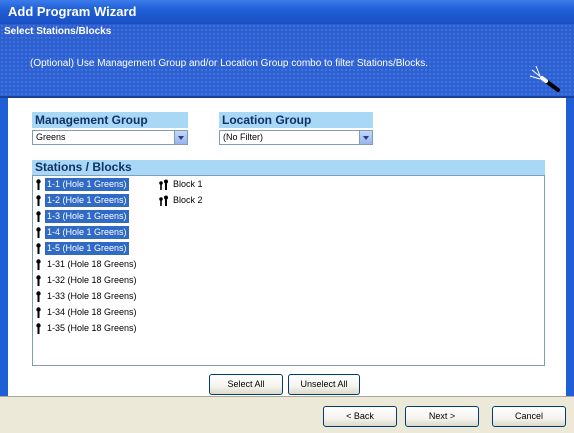  Describe the element at coordinates (570, 250) in the screenshot. I see `right-border` at that location.